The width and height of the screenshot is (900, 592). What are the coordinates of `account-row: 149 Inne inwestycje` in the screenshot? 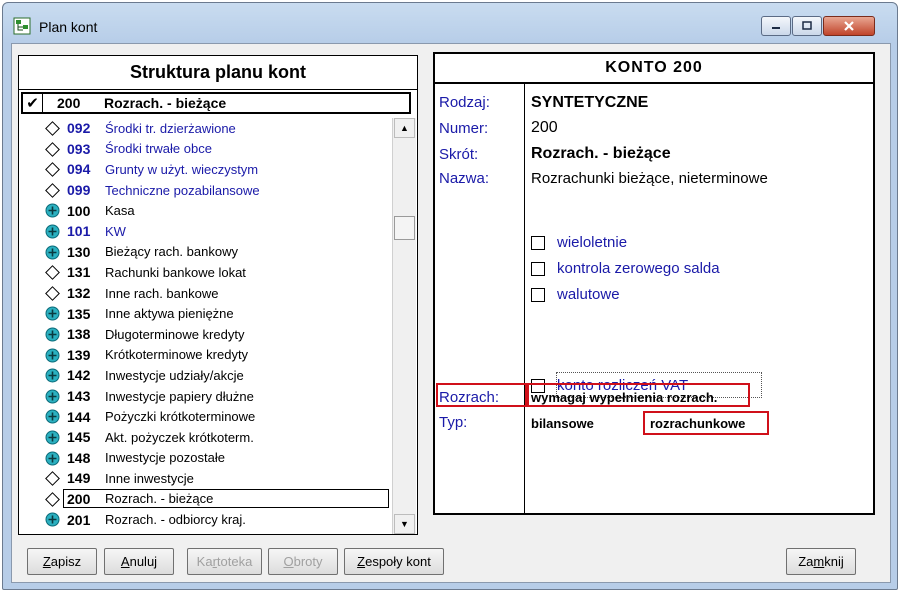 It's located at (205, 478).